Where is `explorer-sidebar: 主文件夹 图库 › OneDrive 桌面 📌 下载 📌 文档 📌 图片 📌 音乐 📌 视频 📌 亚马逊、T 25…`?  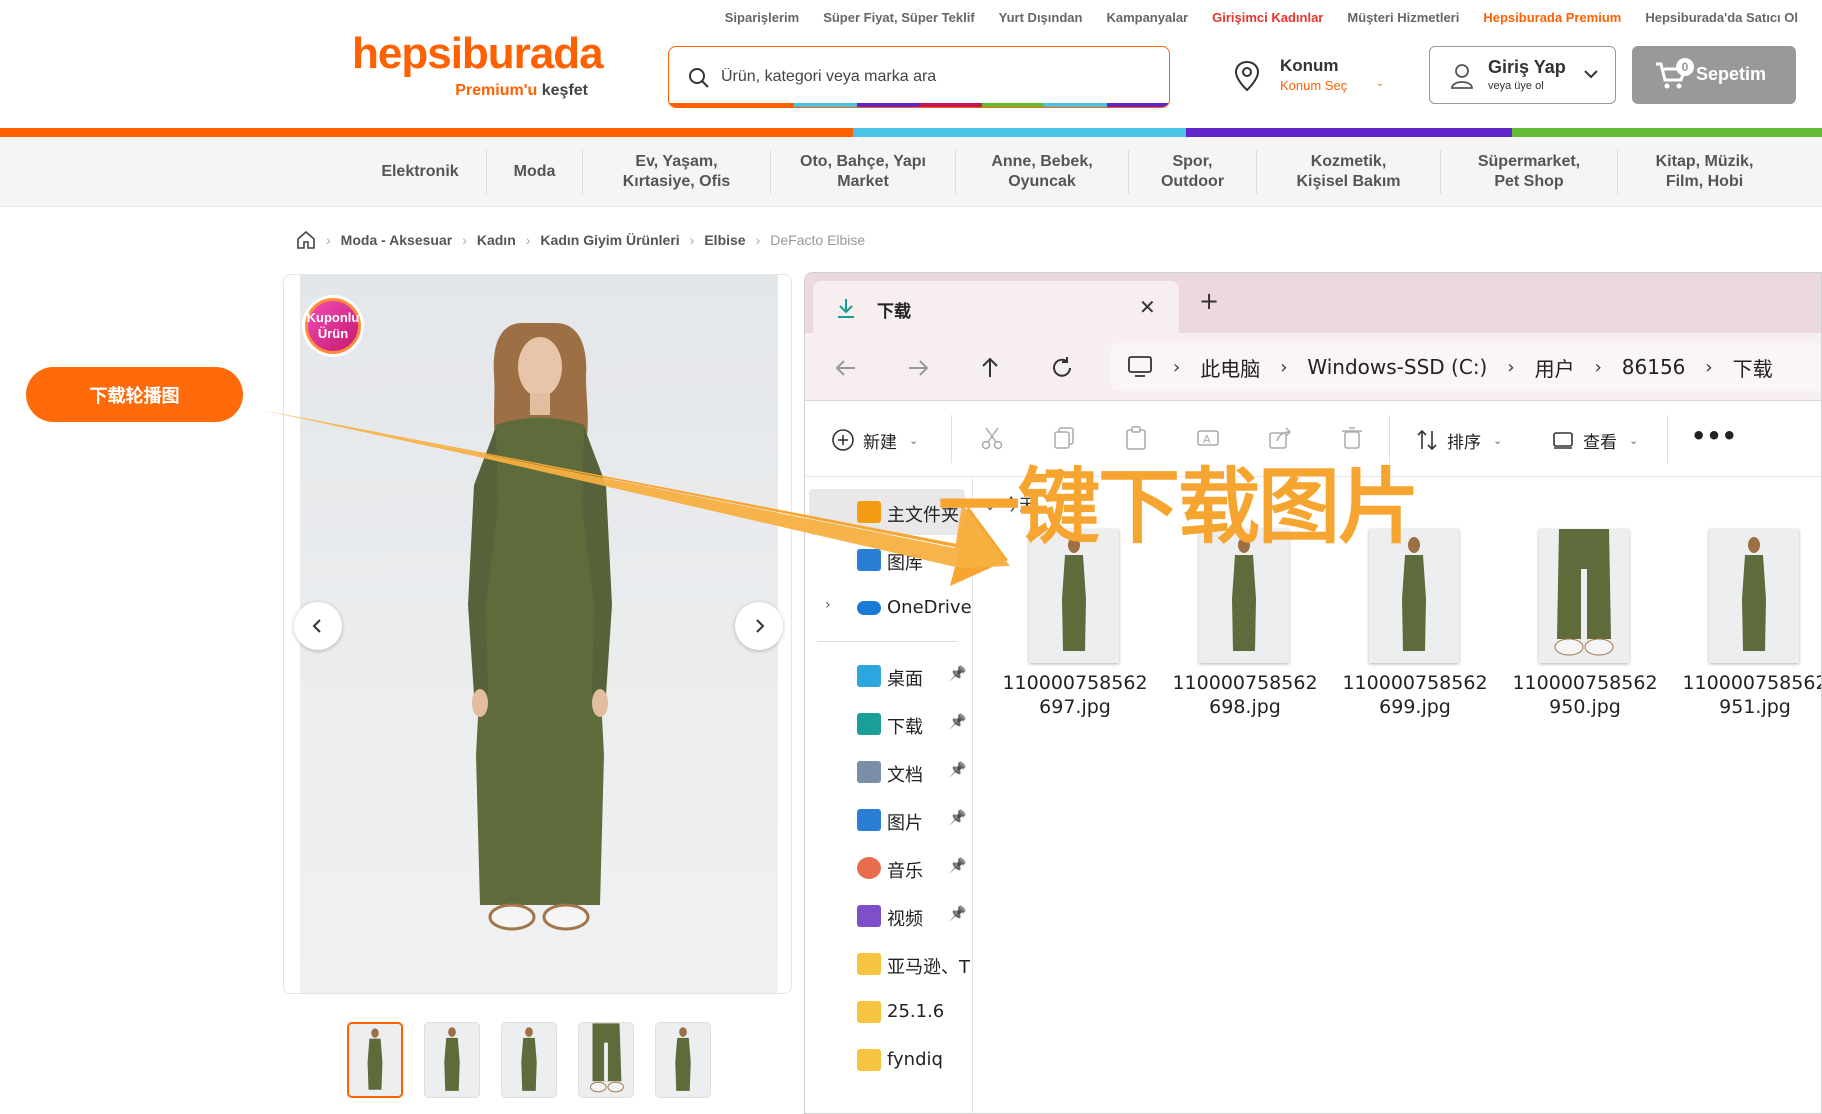
explorer-sidebar: 主文件夹 图库 › OneDrive 桌面 📌 下载 📌 文档 📌 图片 📌 音乐 📌 视频 📌 亚马逊、T 25… is located at coordinates (889, 795).